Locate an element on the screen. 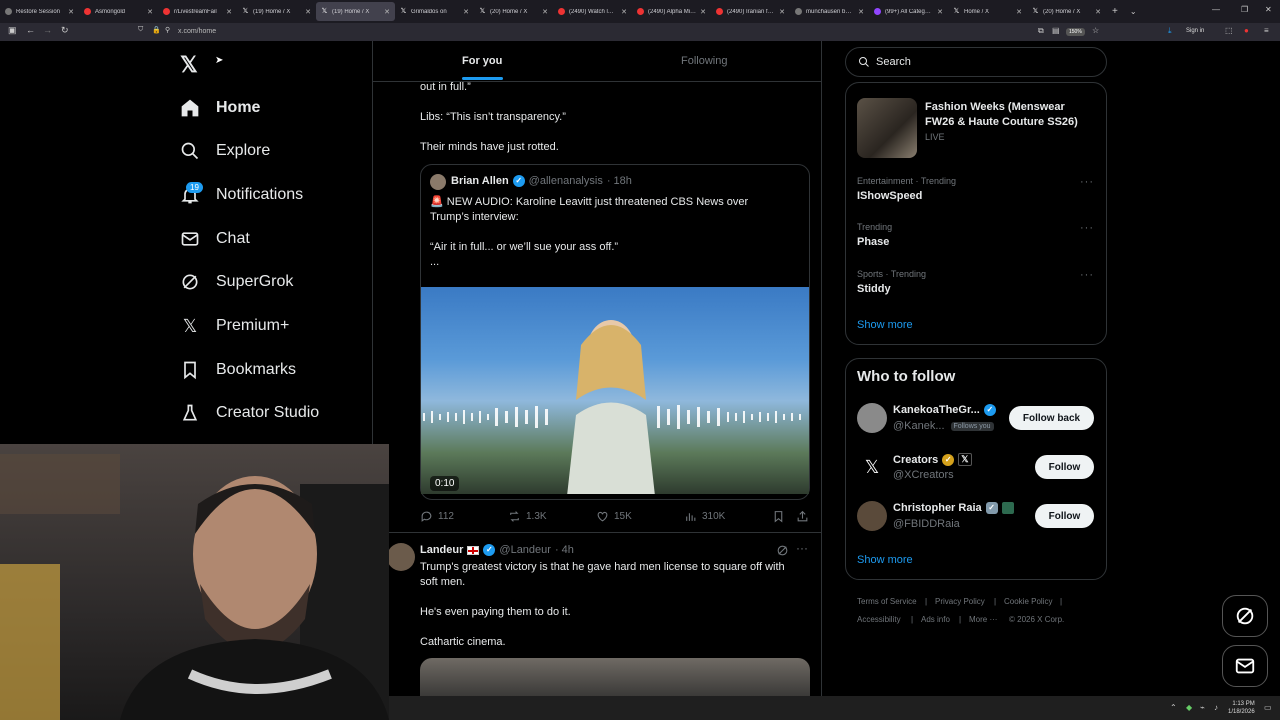 The height and width of the screenshot is (720, 1280). footer-link-terms: Terms of Service is located at coordinates (887, 601).